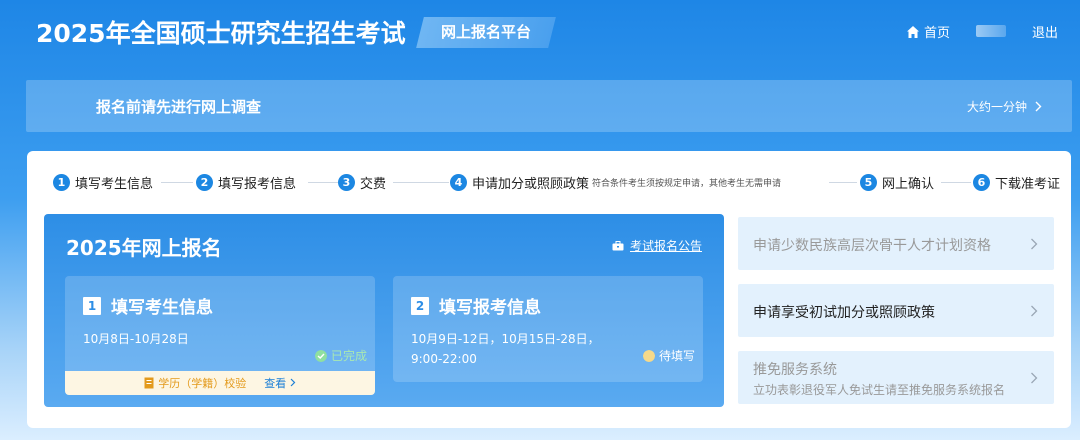 Image resolution: width=1080 pixels, height=440 pixels. I want to click on step-2: 2 填写报考信息, so click(246, 182).